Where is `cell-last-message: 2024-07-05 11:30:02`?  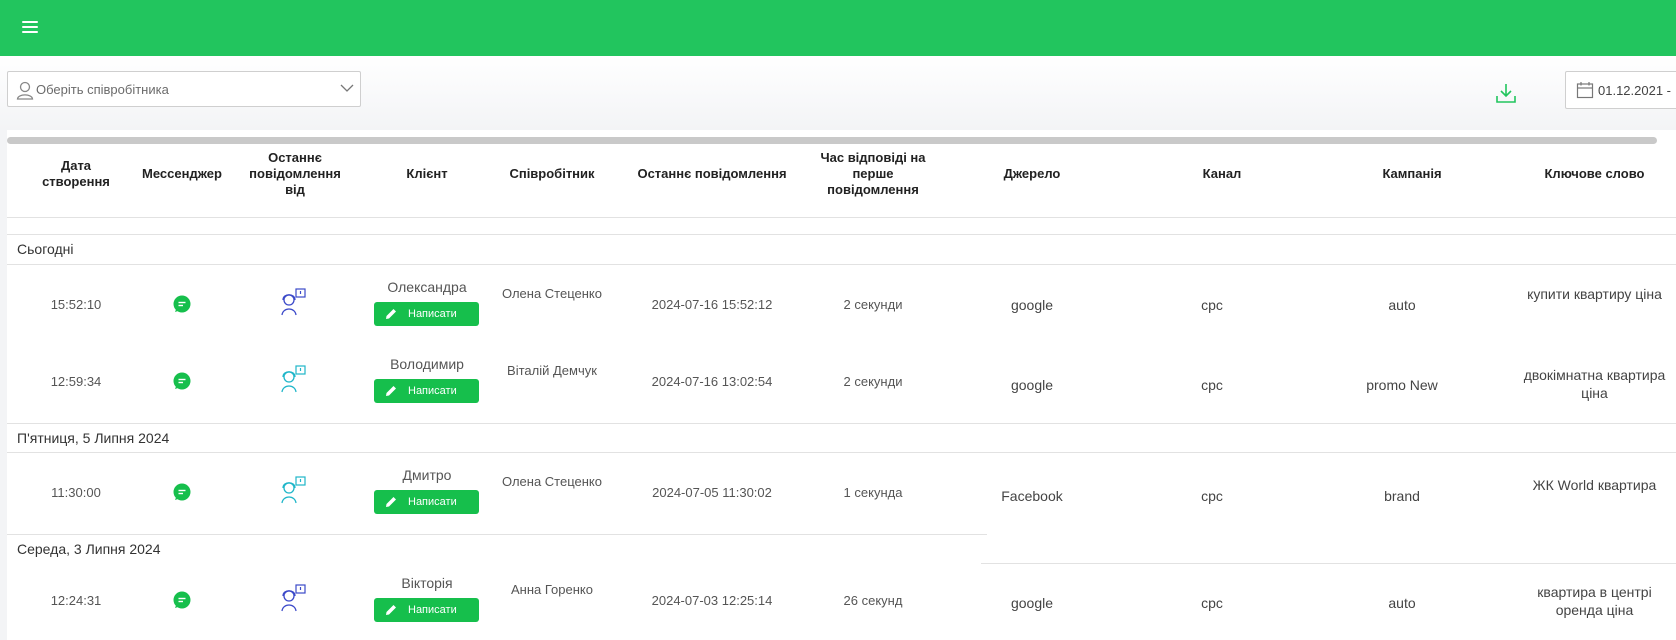
cell-last-message: 2024-07-05 11:30:02 is located at coordinates (712, 492).